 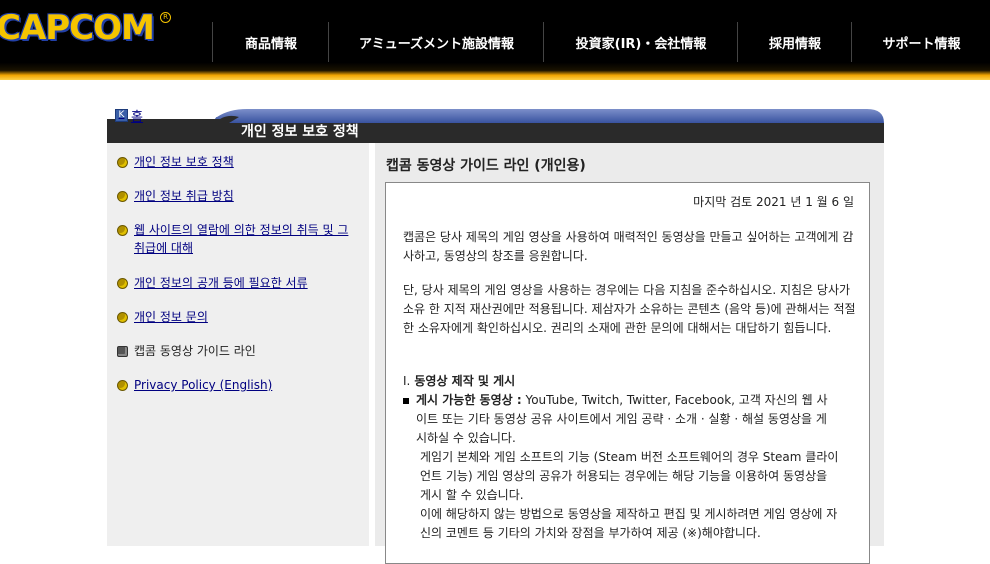 I want to click on current-page-bullet-icon, so click(x=122, y=351).